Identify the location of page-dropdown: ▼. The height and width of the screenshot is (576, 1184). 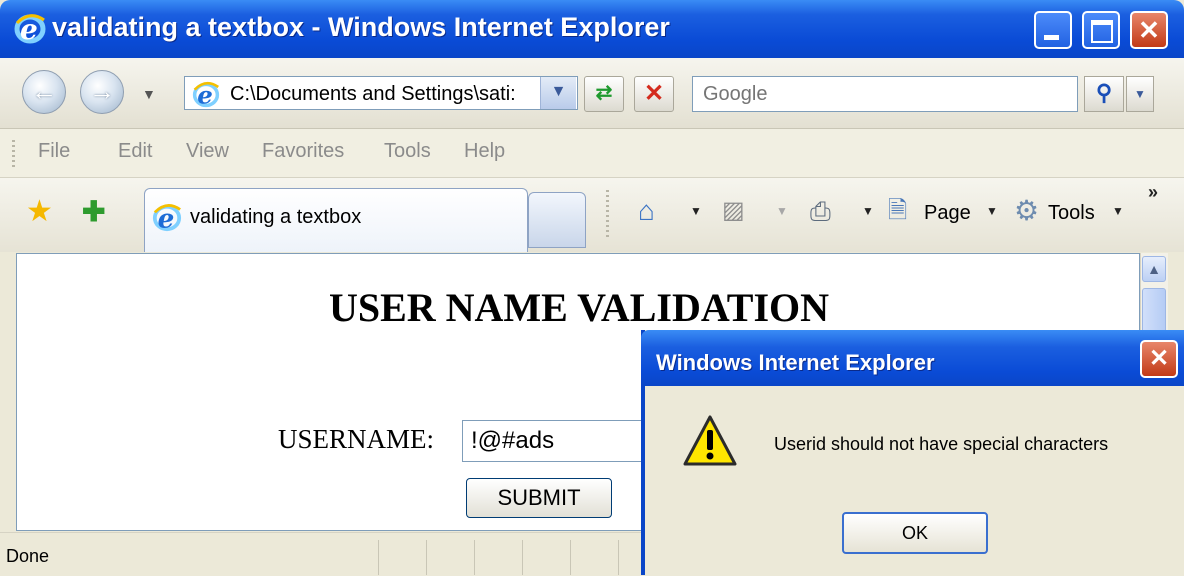
(992, 211).